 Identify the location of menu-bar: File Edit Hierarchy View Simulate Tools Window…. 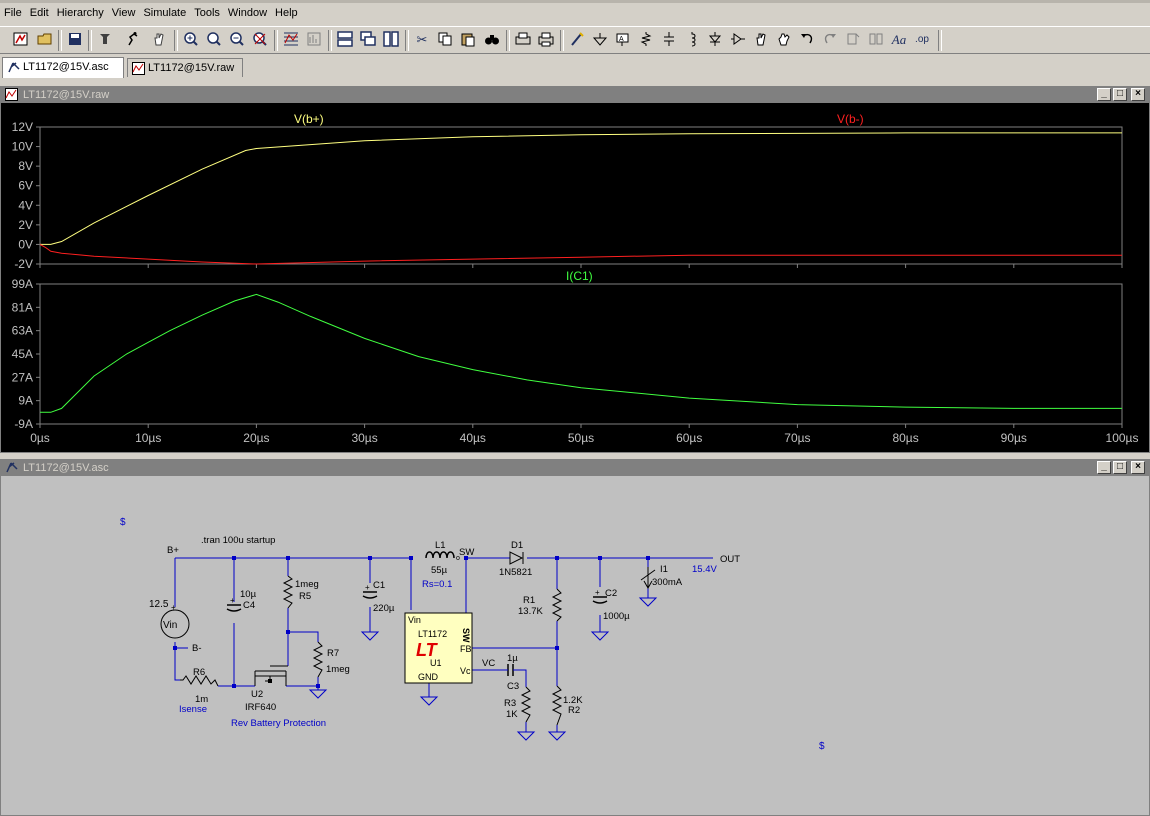
(575, 12).